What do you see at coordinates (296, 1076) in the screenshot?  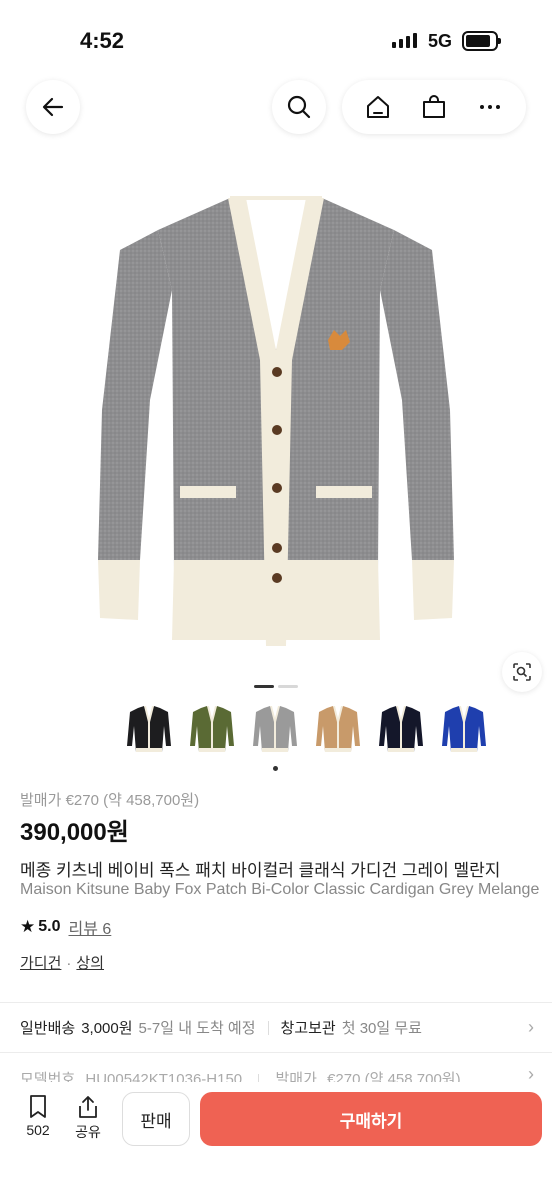 I see `release-label: 발매가` at bounding box center [296, 1076].